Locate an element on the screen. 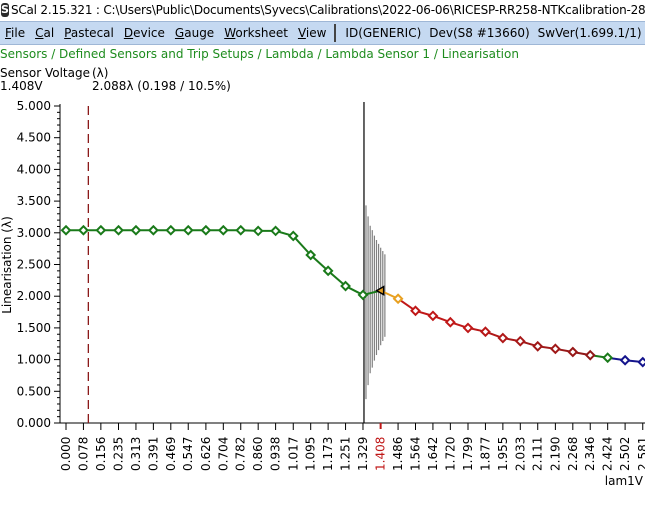  x-tick-label: 2.502 is located at coordinates (625, 454).